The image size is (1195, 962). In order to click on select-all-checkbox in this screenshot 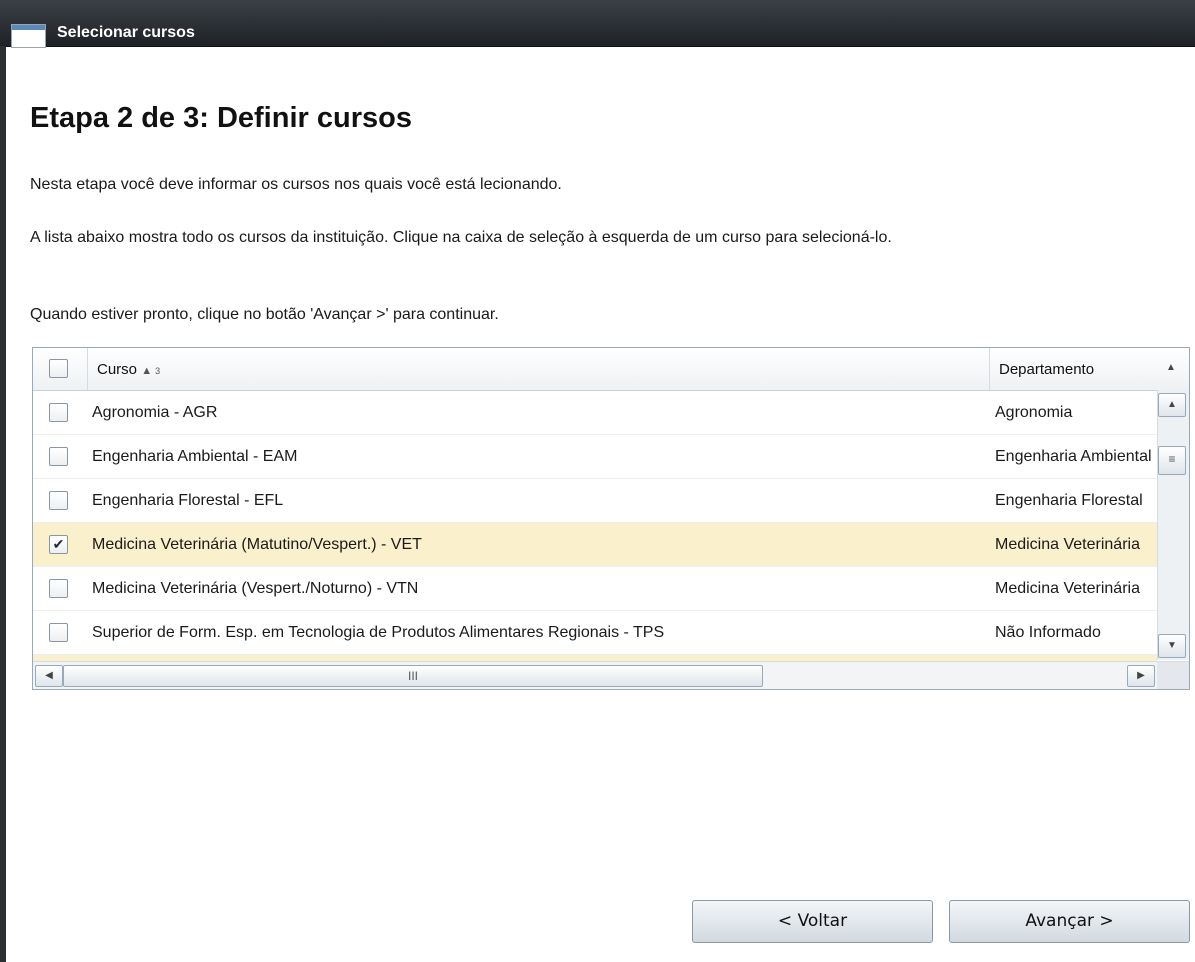, I will do `click(58, 368)`.